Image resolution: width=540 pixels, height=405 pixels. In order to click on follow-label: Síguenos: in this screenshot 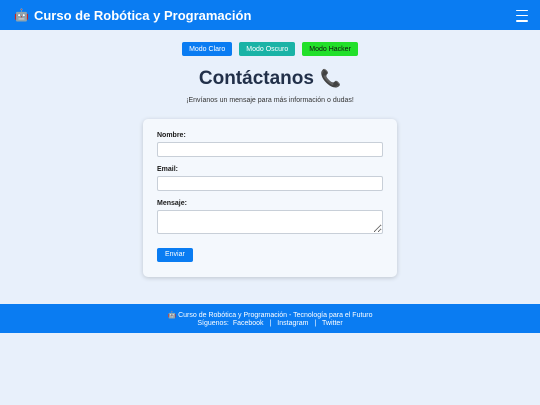, I will do `click(213, 323)`.